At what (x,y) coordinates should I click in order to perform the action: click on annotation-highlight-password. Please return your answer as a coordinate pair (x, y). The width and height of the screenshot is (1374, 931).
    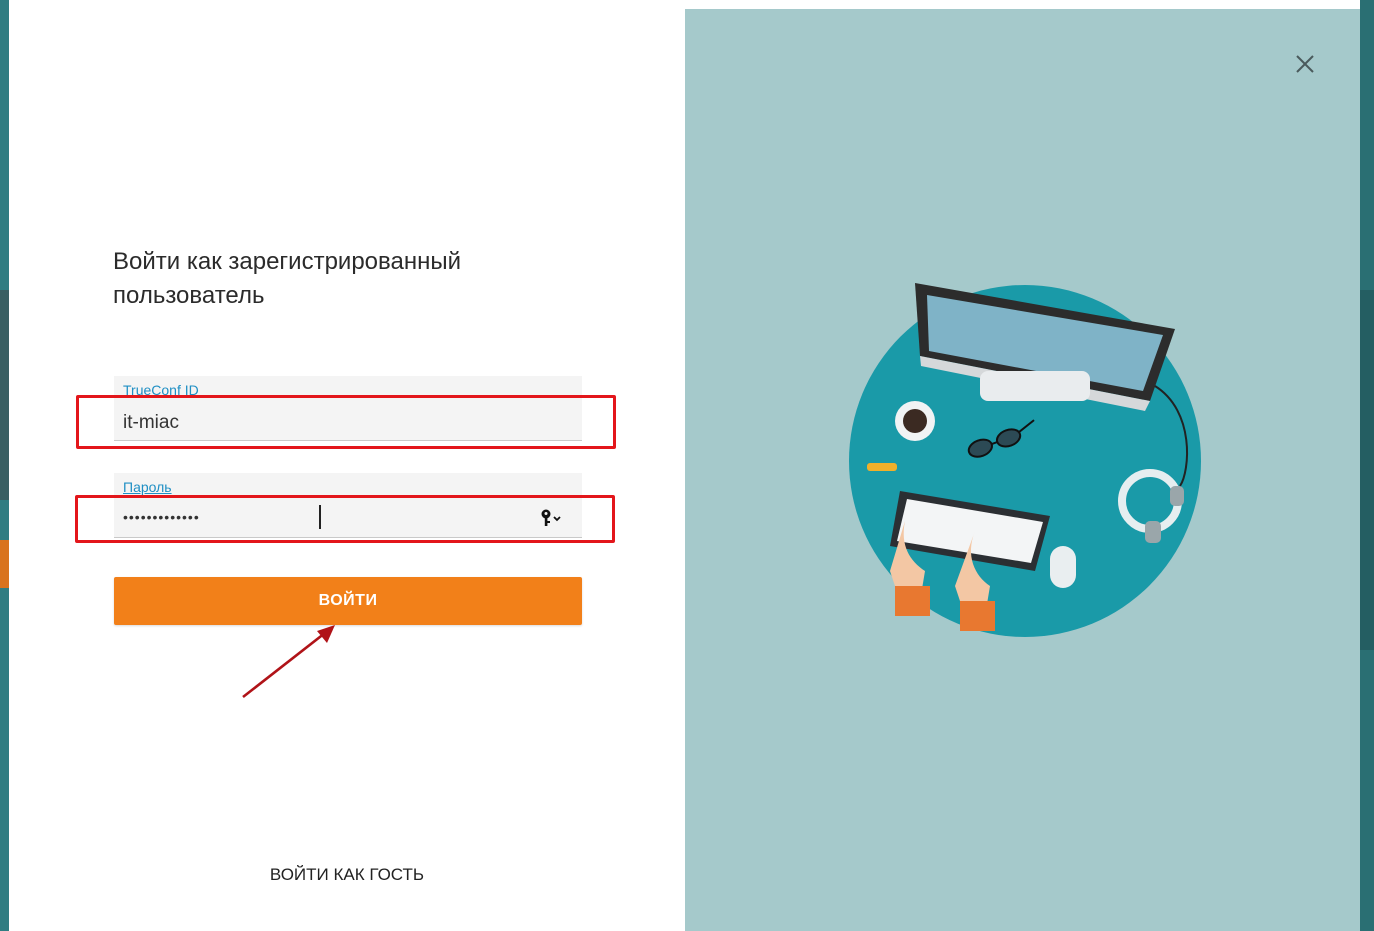
    Looking at the image, I should click on (345, 519).